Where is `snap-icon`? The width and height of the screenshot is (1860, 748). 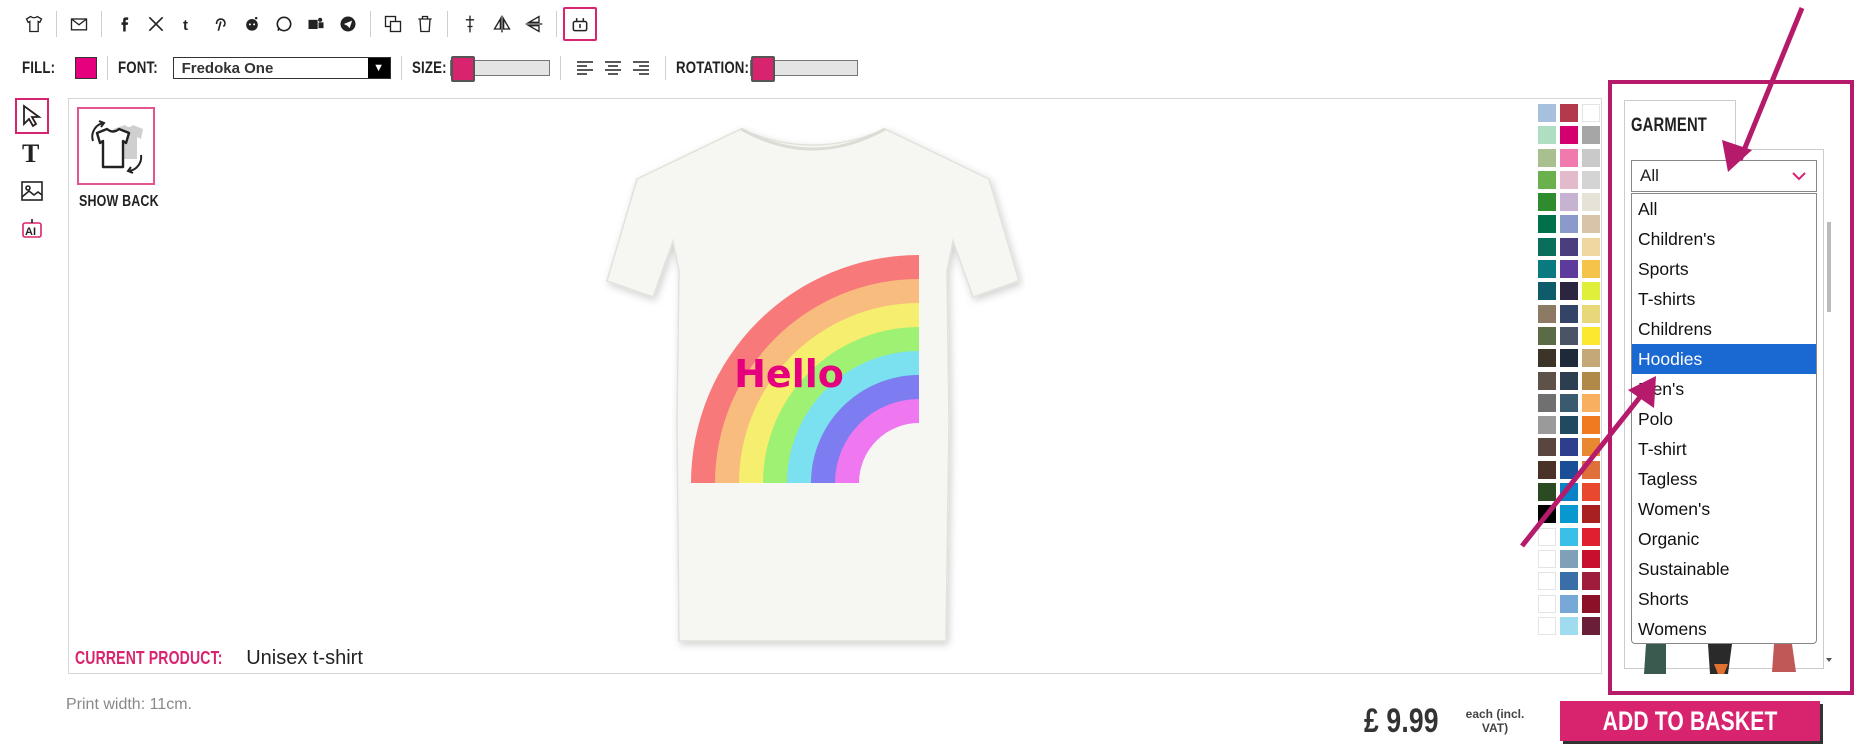 snap-icon is located at coordinates (580, 24).